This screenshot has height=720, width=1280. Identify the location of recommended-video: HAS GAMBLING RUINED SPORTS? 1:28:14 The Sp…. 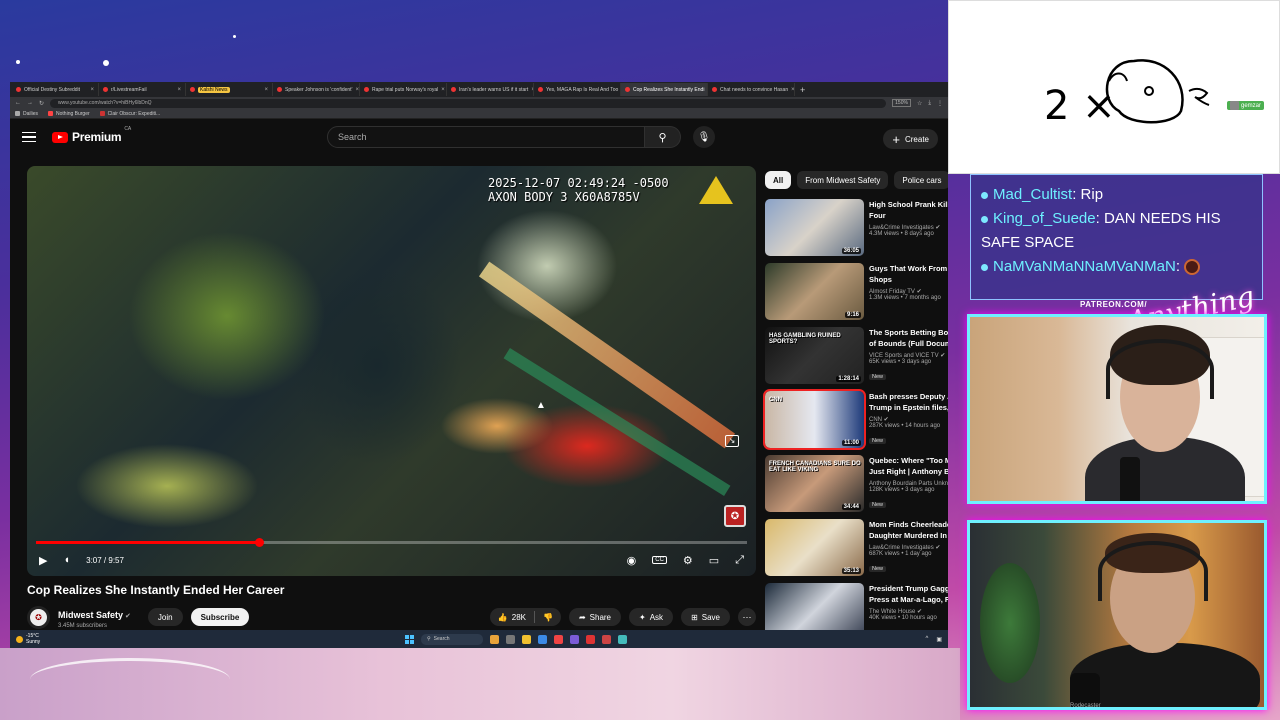
(856, 359).